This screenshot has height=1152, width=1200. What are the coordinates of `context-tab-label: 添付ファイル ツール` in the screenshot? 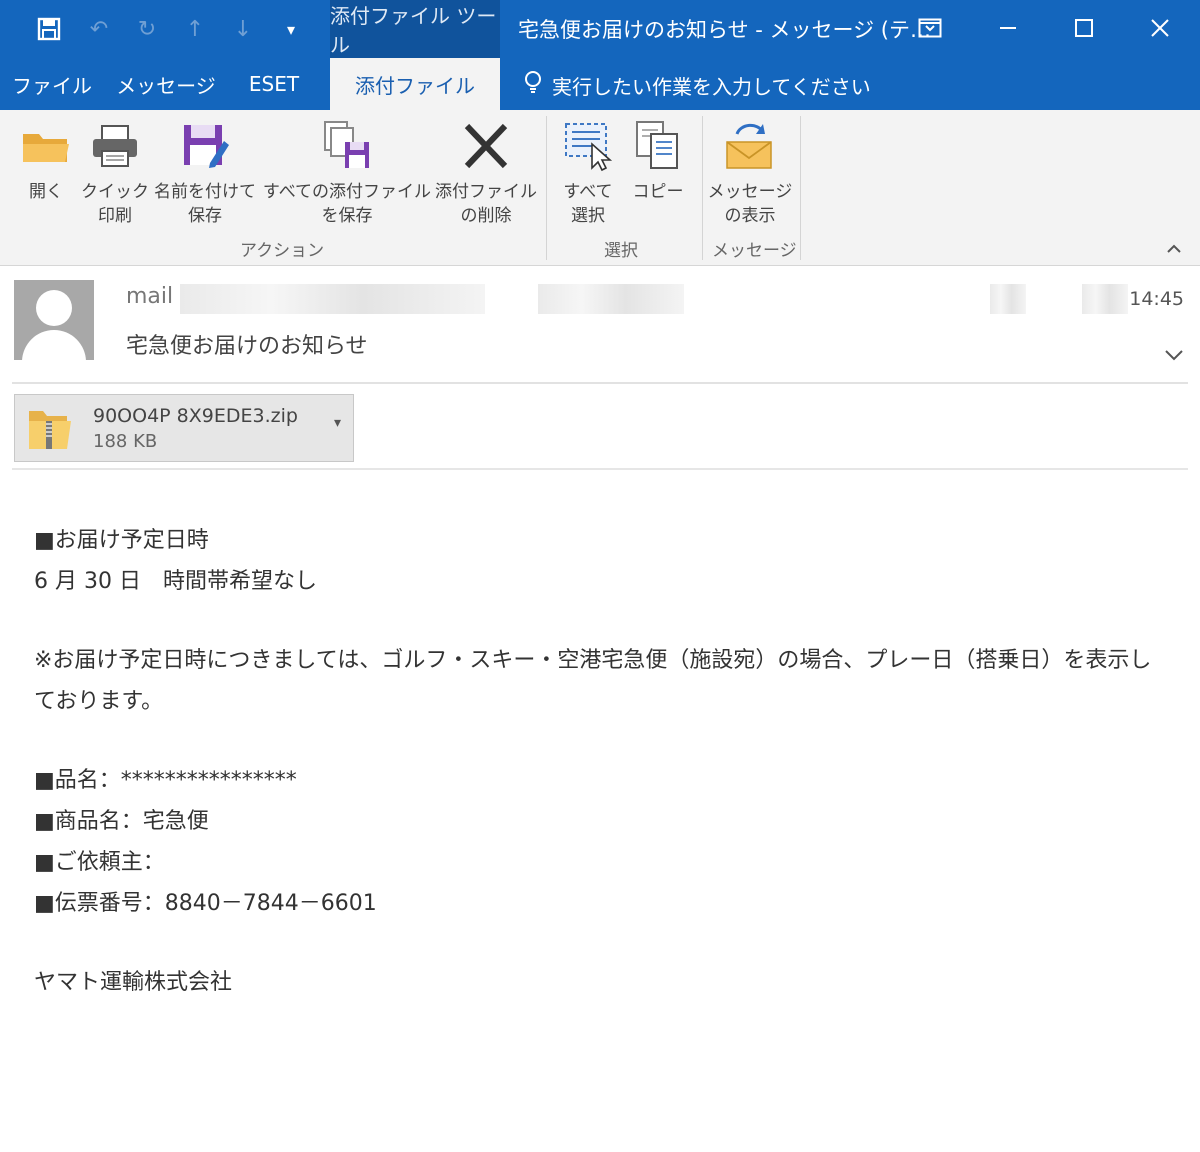 It's located at (415, 29).